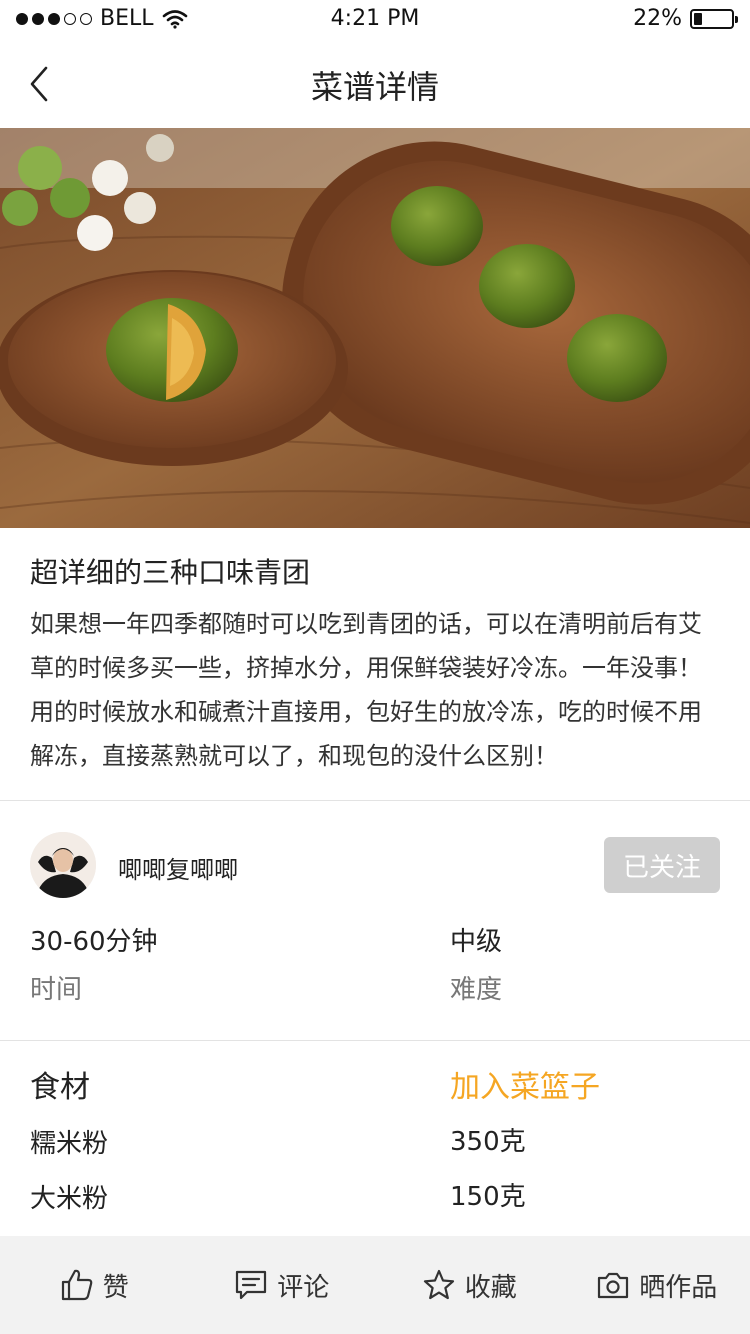  I want to click on author-name: 唧唧复唧唧, so click(178, 867).